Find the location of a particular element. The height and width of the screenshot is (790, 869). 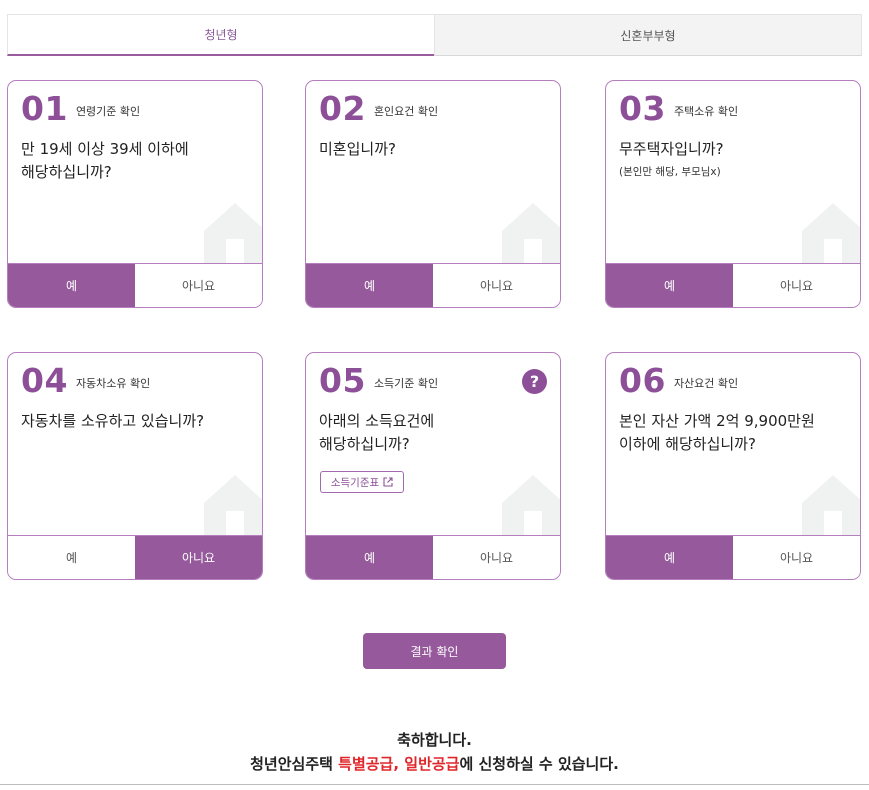

card-header: 04 자동차소유 확인 is located at coordinates (85, 381).